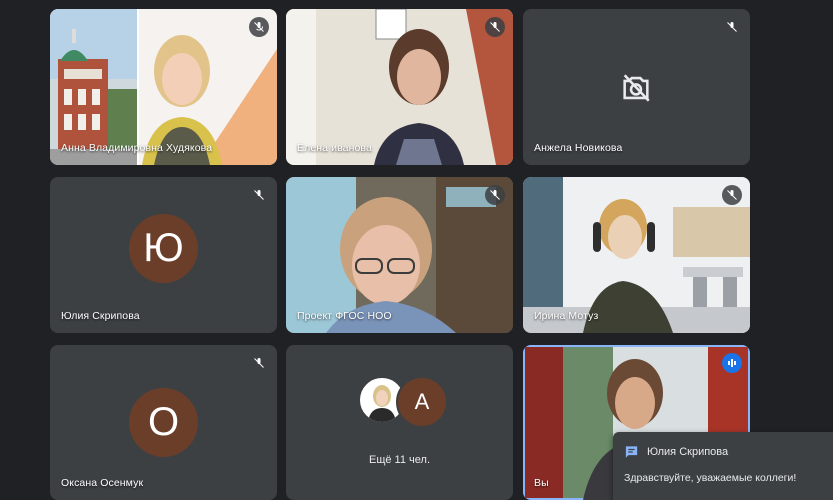 The height and width of the screenshot is (500, 833). I want to click on more-participants-tile: А Ещё 11 чел., so click(399, 422).